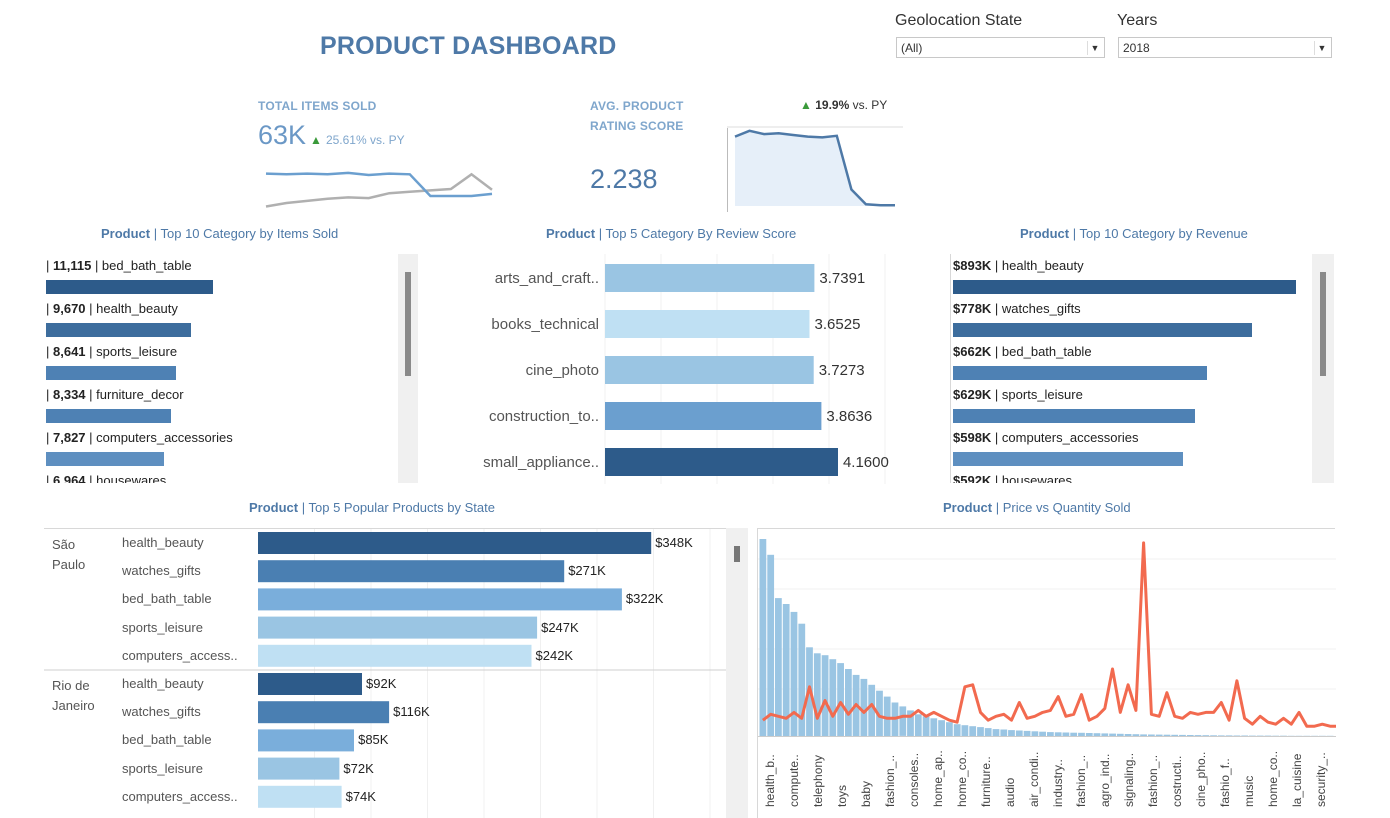 The image size is (1390, 818). Describe the element at coordinates (360, 796) in the screenshot. I see `product-value: $74K` at that location.